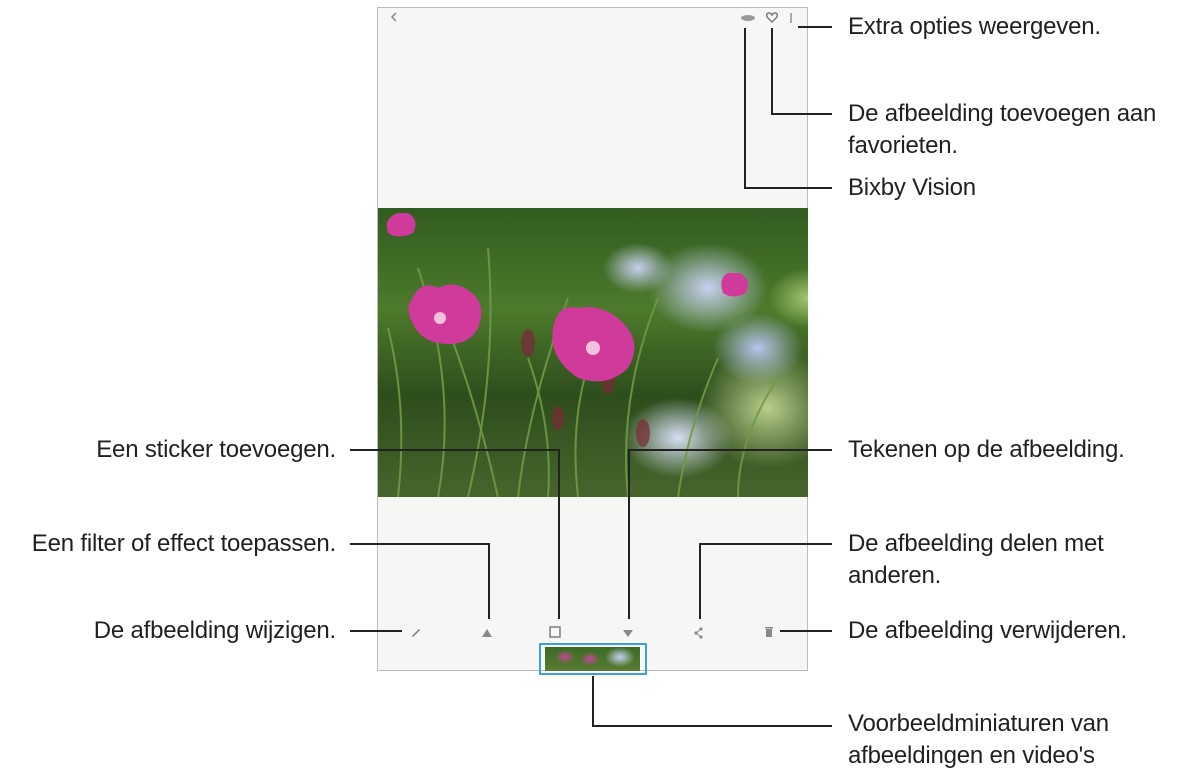  I want to click on more-options-icon, so click(791, 18).